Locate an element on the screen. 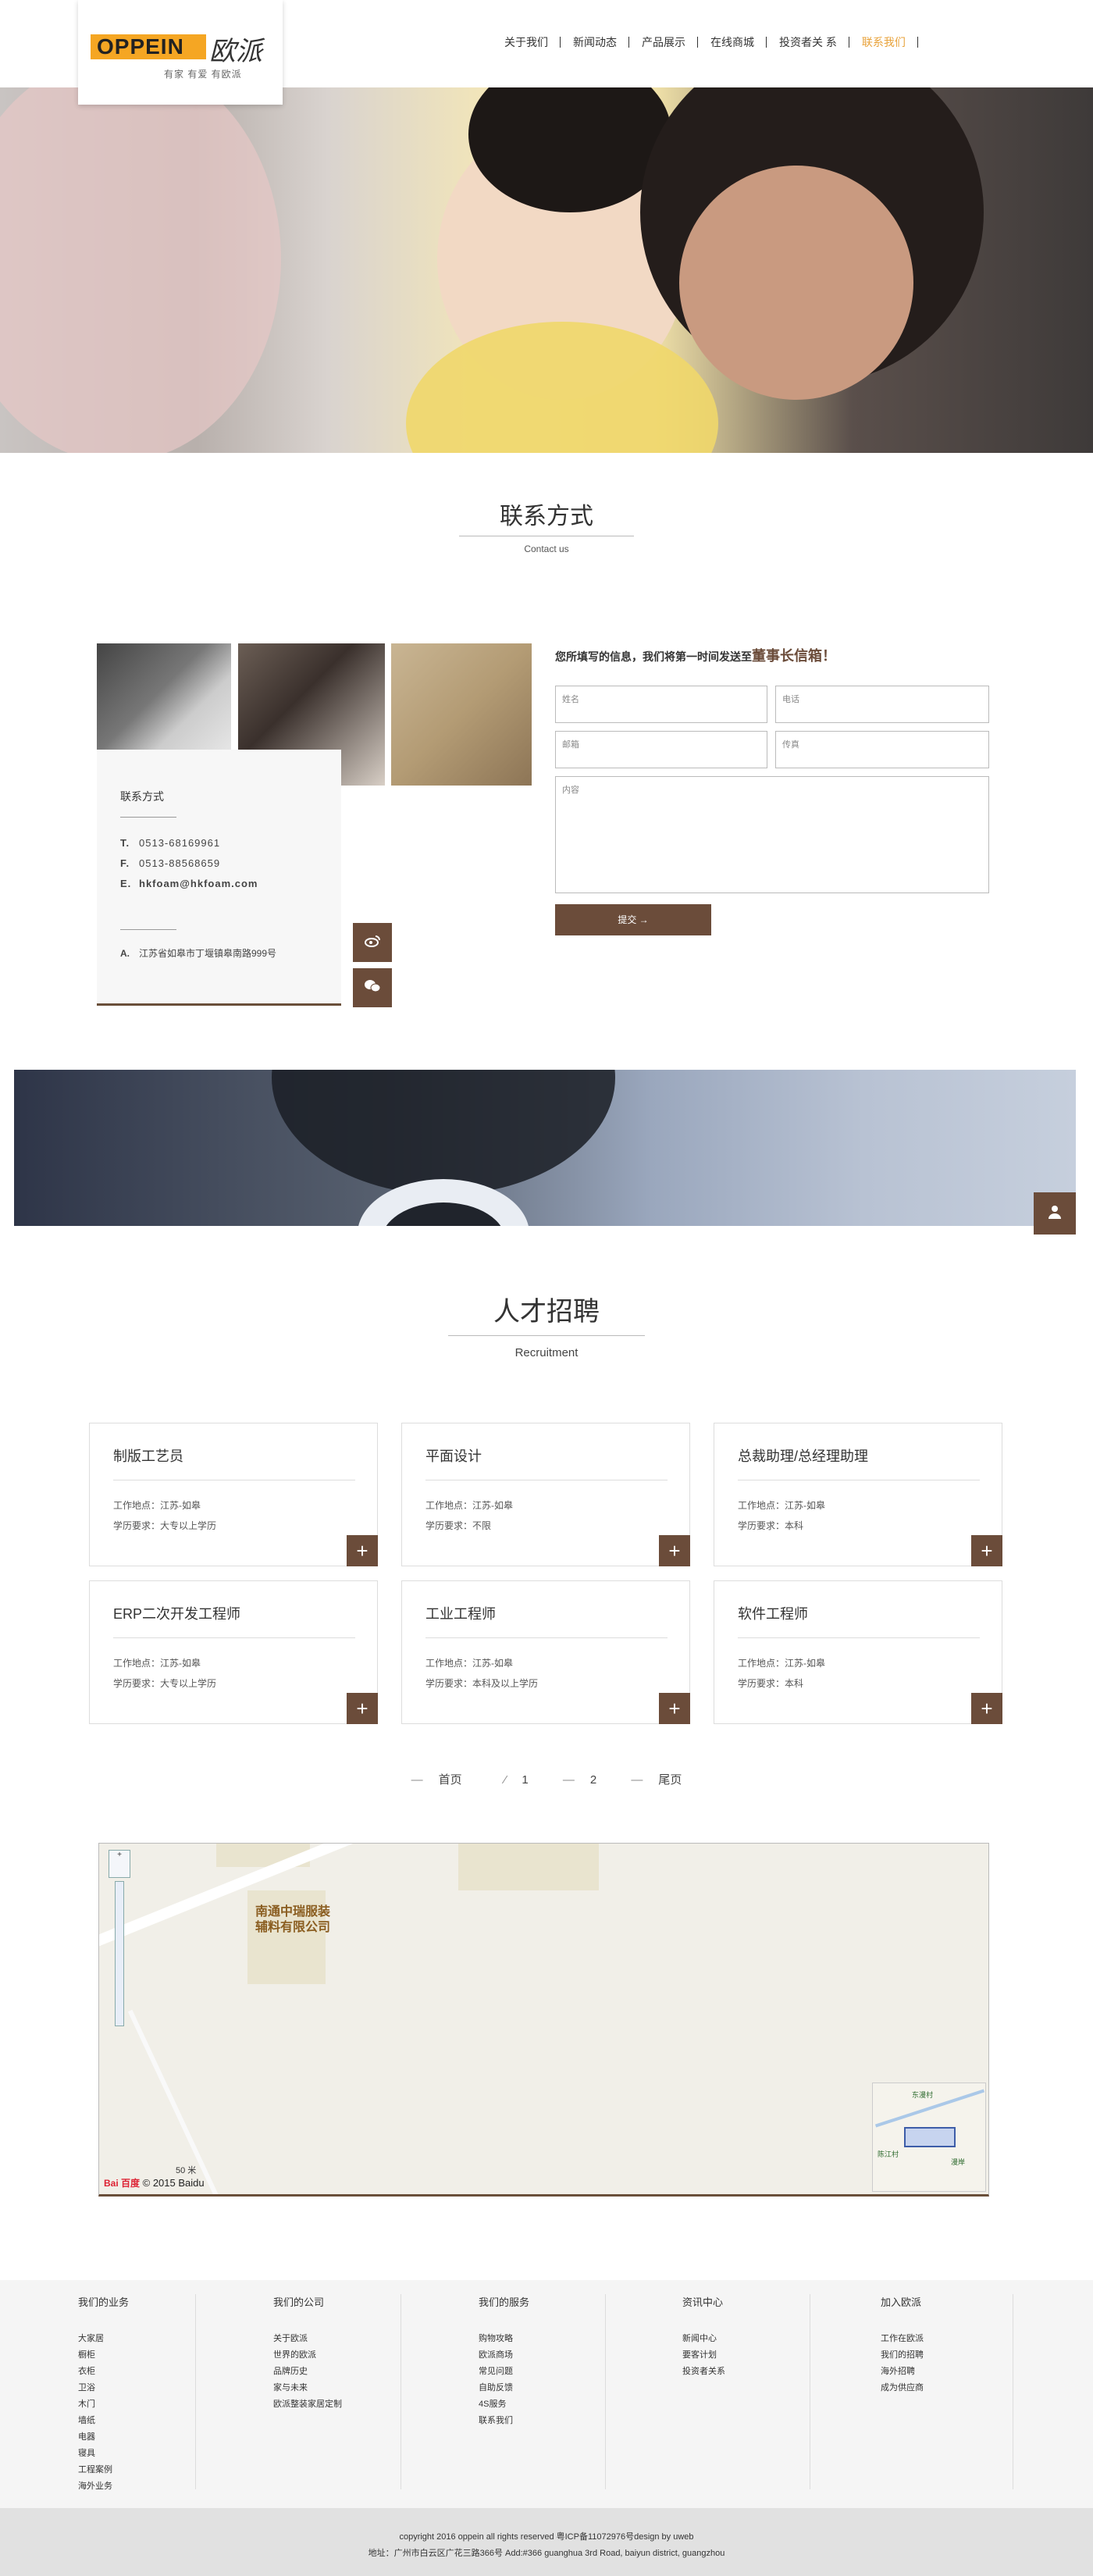 This screenshot has height=2576, width=1093. name-field: 姓名 is located at coordinates (661, 704).